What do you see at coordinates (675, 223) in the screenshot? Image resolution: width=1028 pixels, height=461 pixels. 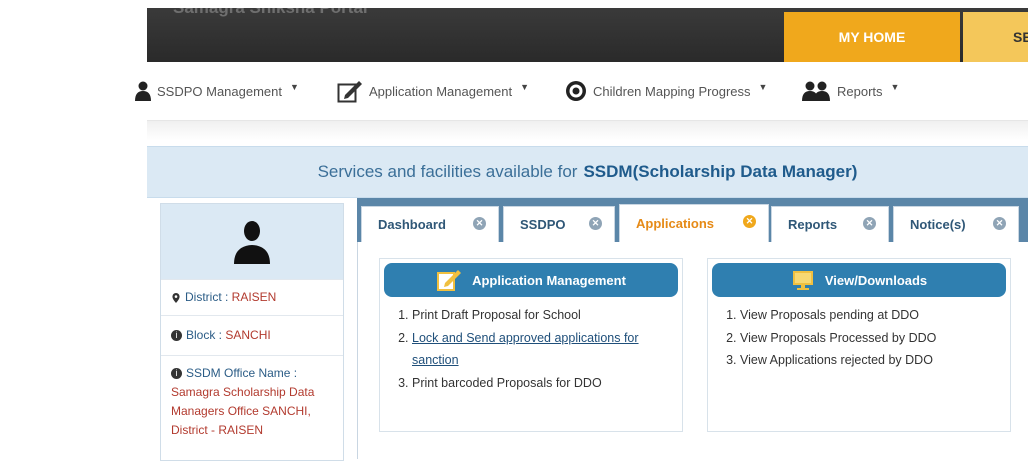 I see `tab-label: Applications` at bounding box center [675, 223].